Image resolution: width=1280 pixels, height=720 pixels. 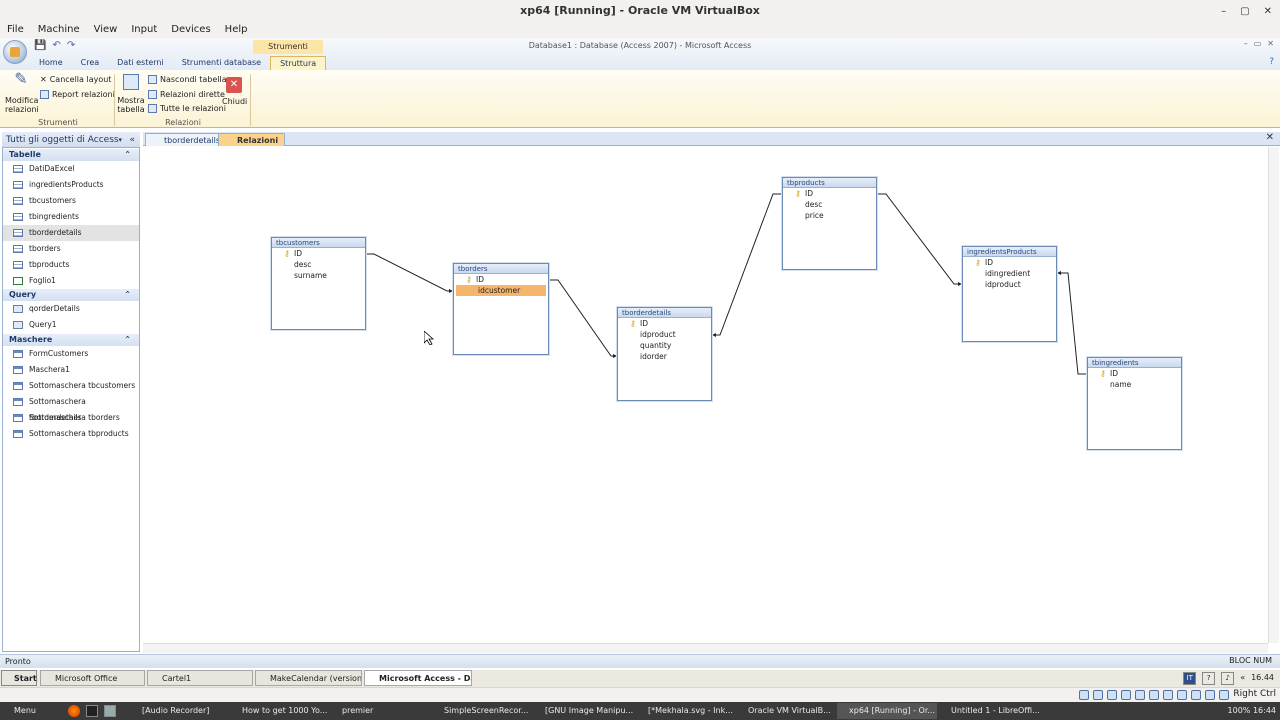 I want to click on start-button: Start, so click(x=19, y=678).